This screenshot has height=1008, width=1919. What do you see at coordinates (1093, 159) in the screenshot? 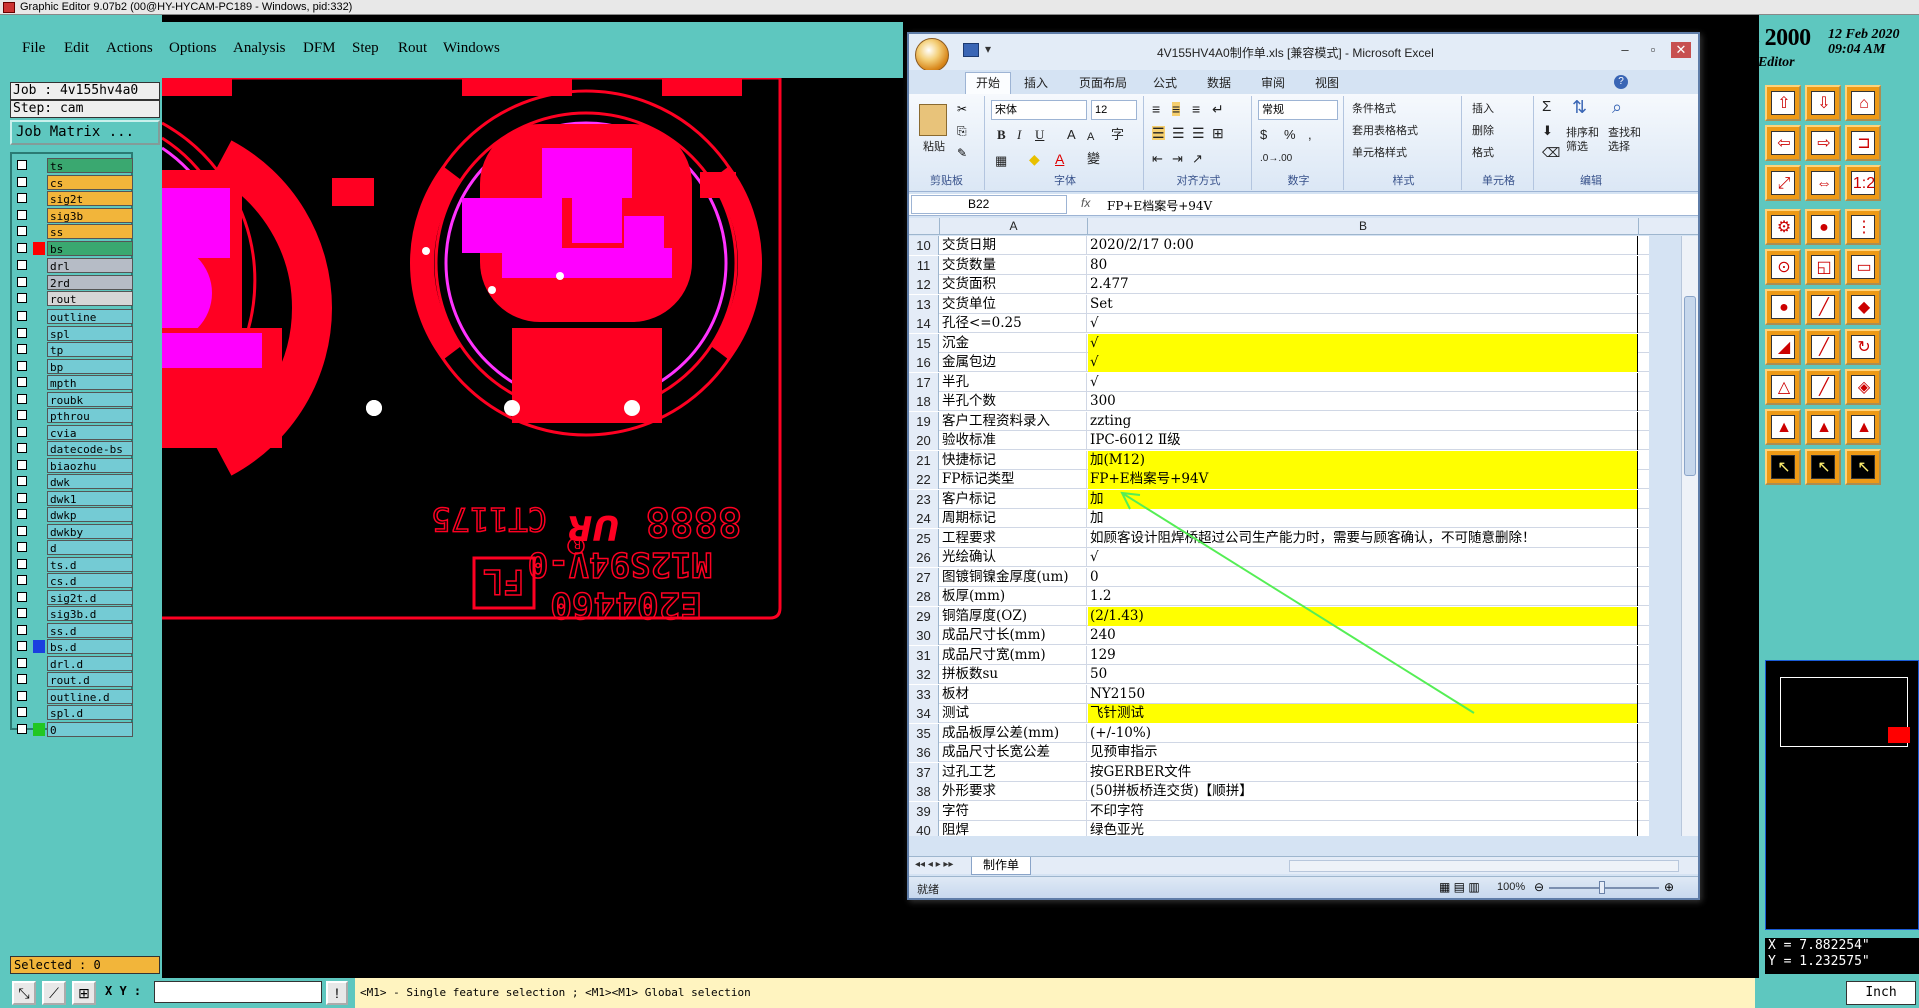
I see `wen-icon: 變` at bounding box center [1093, 159].